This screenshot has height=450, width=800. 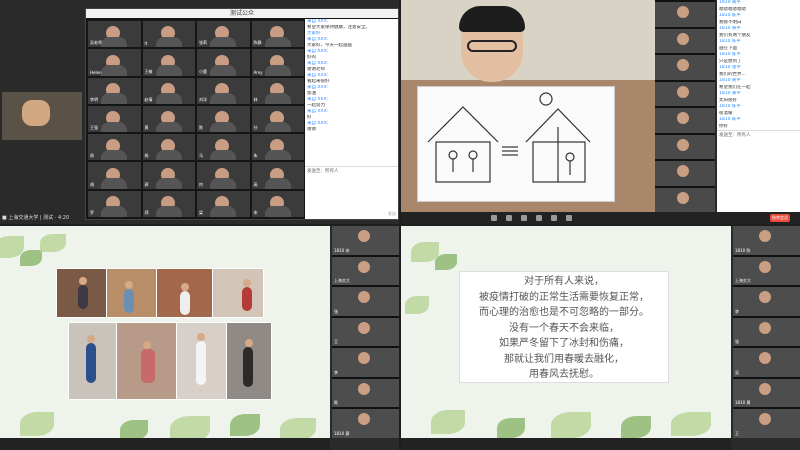 I want to click on participant-thumbnail: 吴, so click(x=766, y=362).